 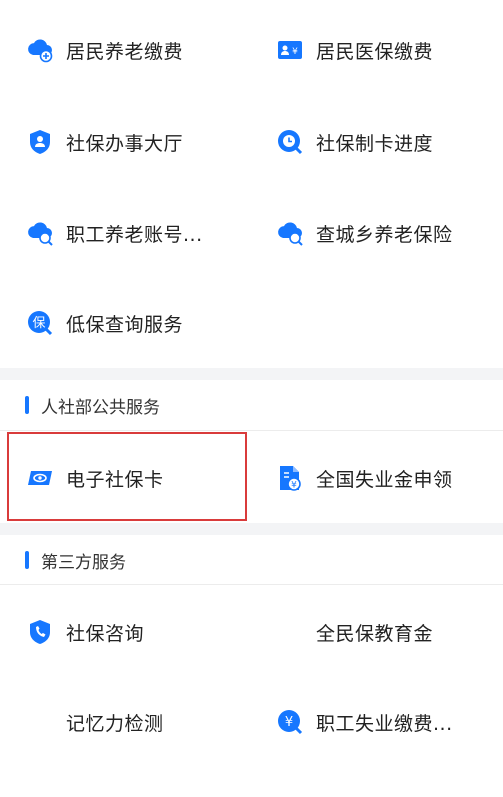 What do you see at coordinates (375, 51) in the screenshot?
I see `service-label: 居民医保缴费` at bounding box center [375, 51].